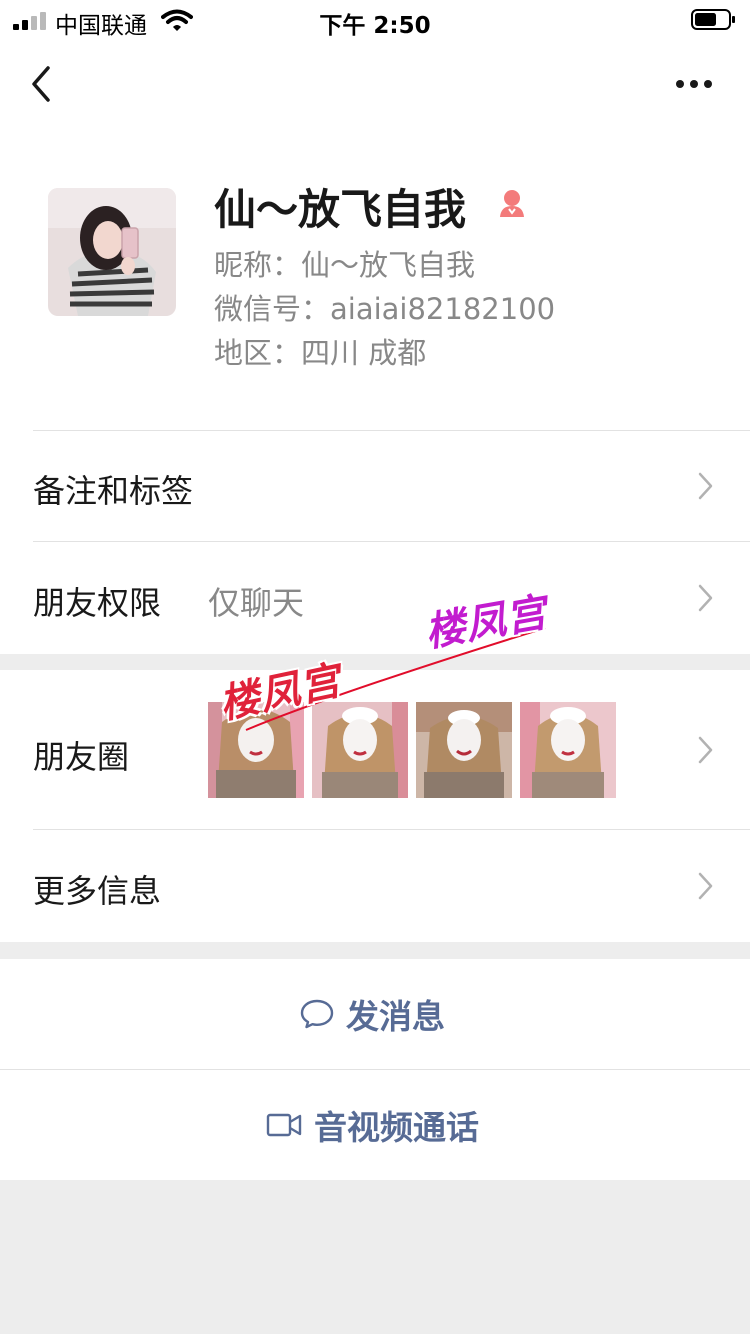  I want to click on chat-bubble-icon, so click(317, 1014).